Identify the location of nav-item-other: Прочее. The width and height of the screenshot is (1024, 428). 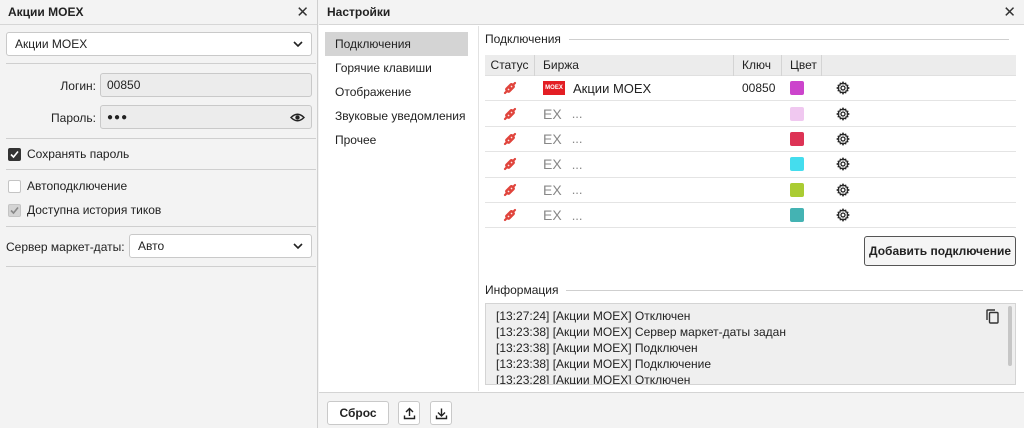
(396, 140).